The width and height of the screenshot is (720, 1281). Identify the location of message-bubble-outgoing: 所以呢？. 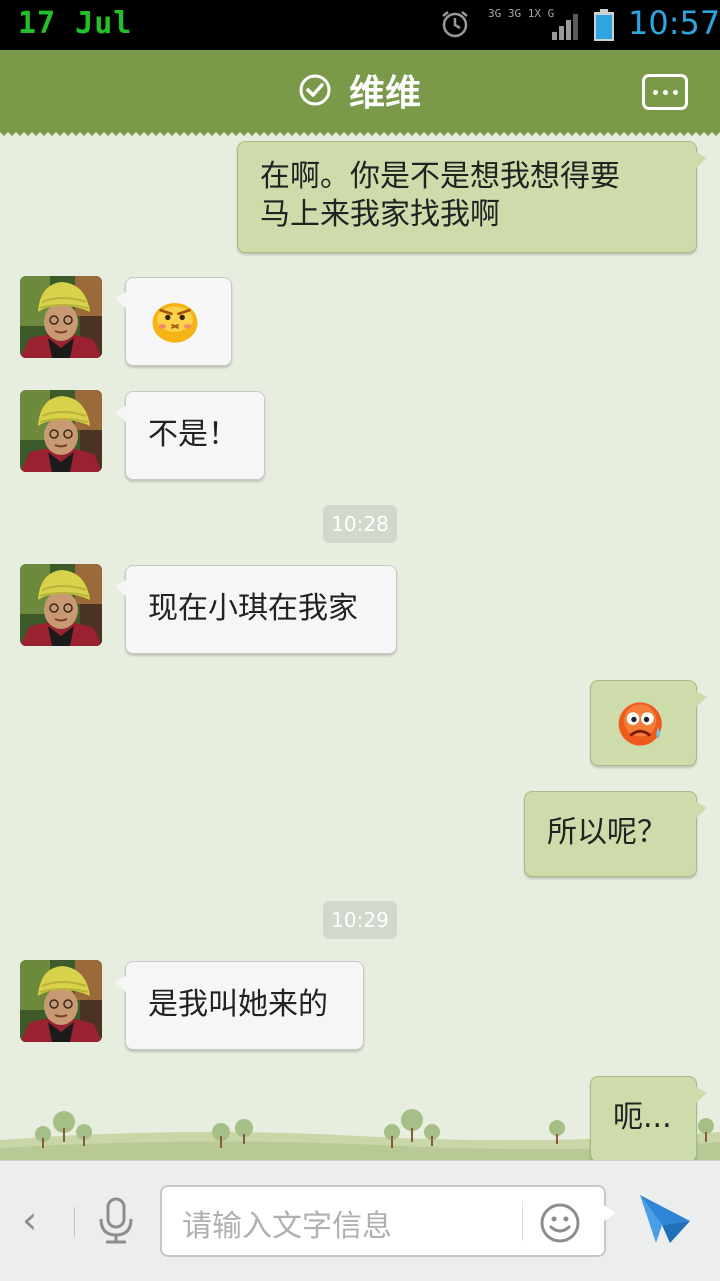
(615, 834).